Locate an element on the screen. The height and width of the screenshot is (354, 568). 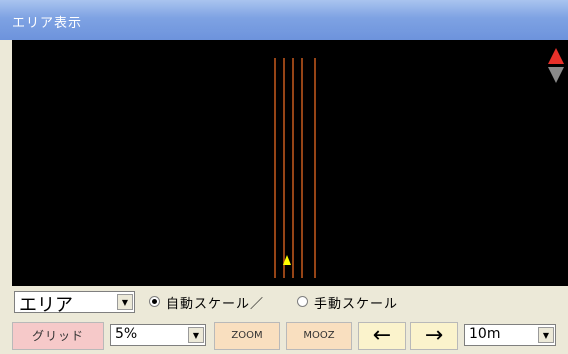
left-button: ← is located at coordinates (382, 336).